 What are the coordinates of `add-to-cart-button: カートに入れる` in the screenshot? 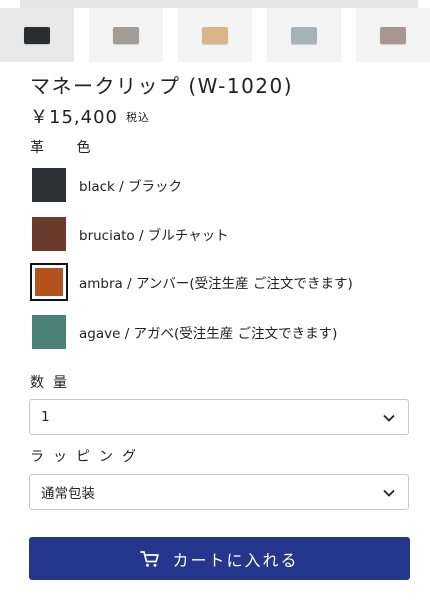 It's located at (219, 558).